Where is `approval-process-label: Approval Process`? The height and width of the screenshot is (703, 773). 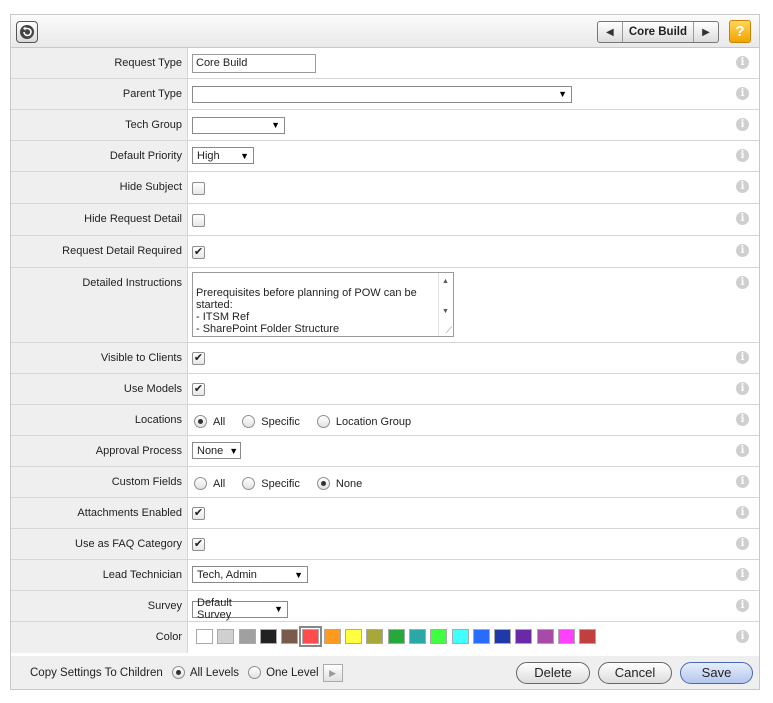 approval-process-label: Approval Process is located at coordinates (99, 451).